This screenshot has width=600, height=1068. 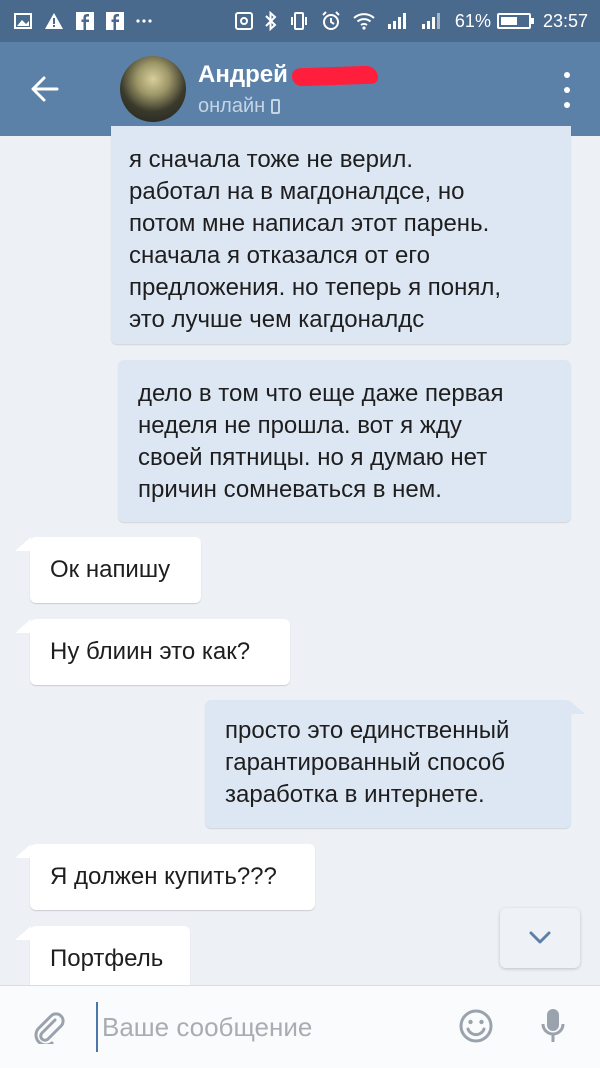 I want to click on scroll-to-bottom-button, so click(x=540, y=938).